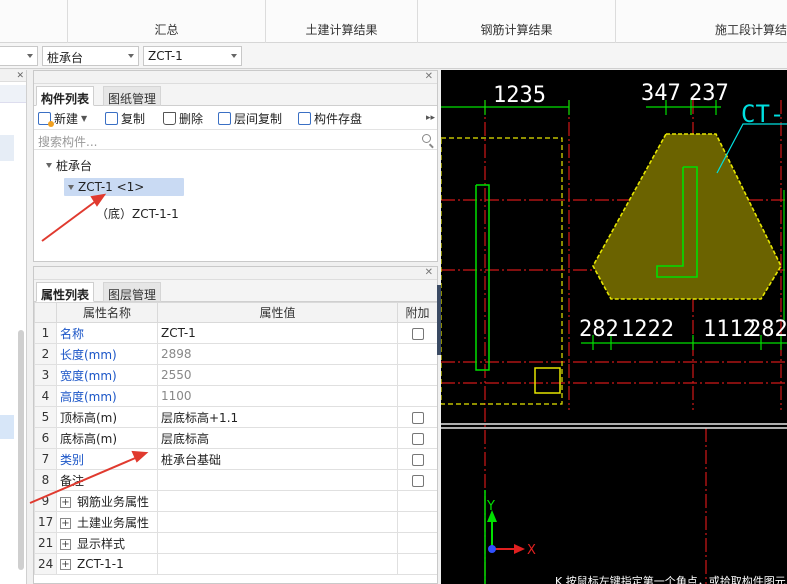 This screenshot has height=584, width=787. I want to click on dimension-text: 347, so click(661, 93).